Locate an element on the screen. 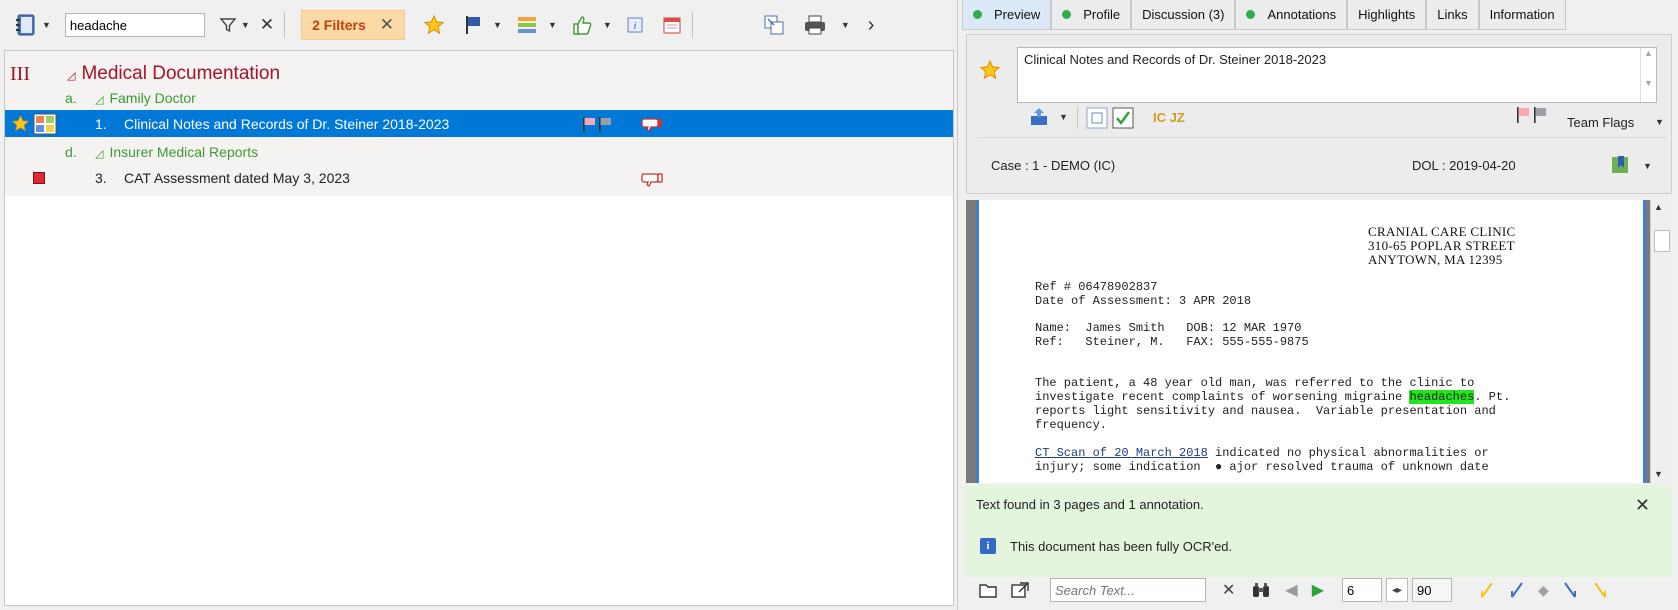  scroll-up-icon: ▲ is located at coordinates (1658, 207).